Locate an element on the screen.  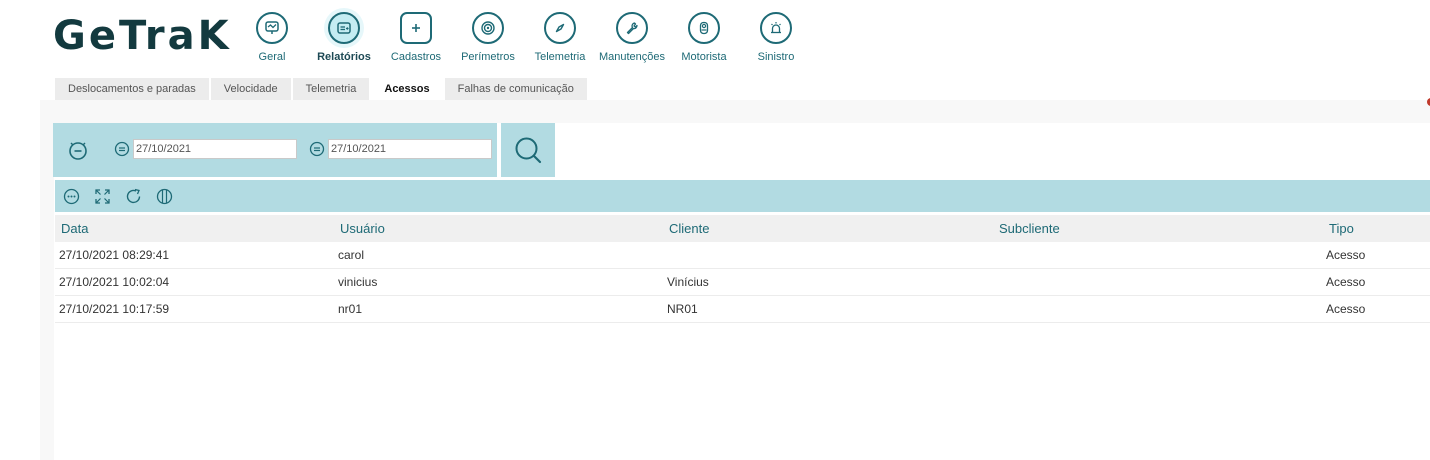
column-header-subcliente: Subcliente is located at coordinates (1029, 228).